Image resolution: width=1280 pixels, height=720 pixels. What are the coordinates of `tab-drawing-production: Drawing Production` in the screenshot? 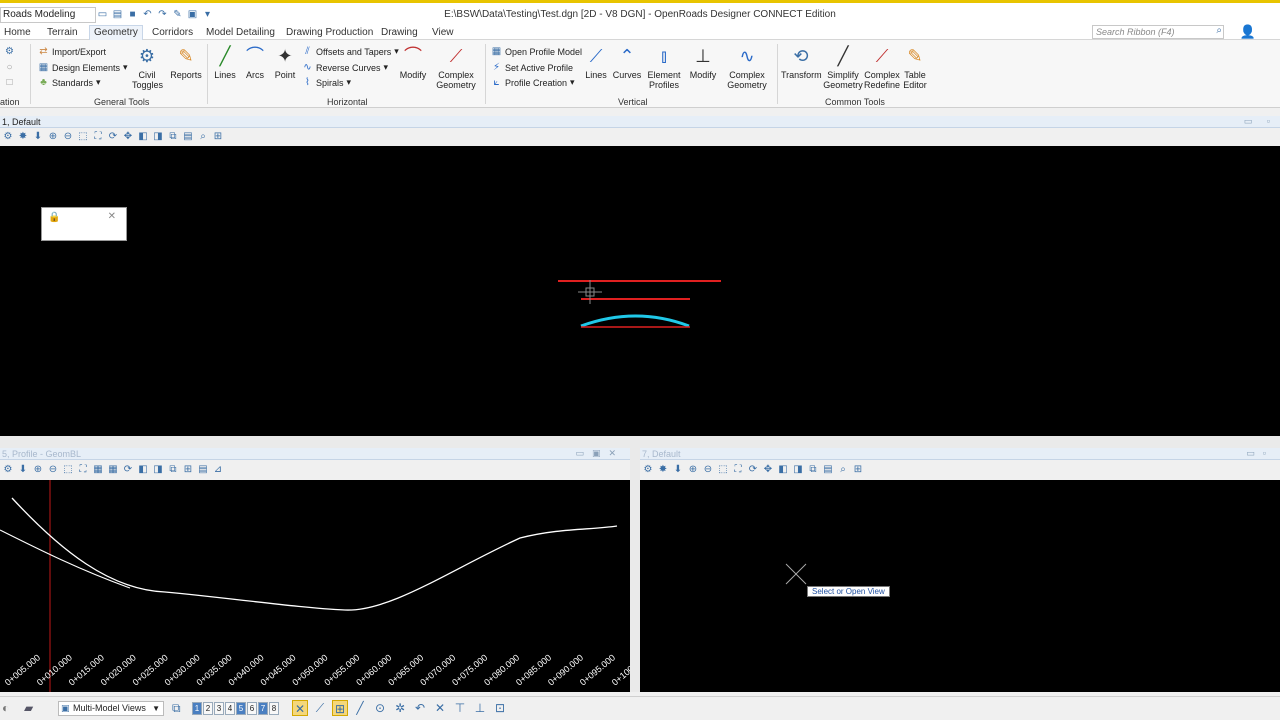 It's located at (329, 32).